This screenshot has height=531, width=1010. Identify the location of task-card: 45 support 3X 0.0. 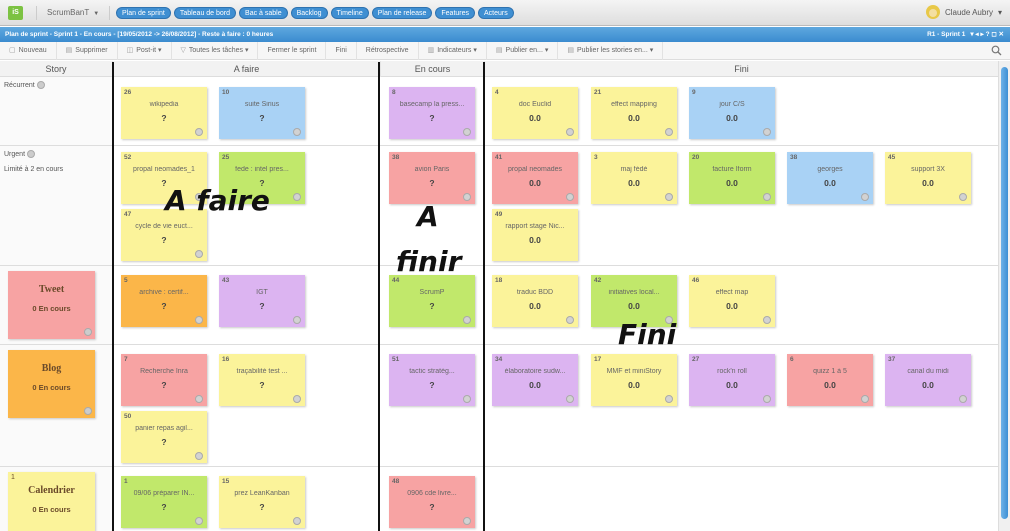
(928, 178).